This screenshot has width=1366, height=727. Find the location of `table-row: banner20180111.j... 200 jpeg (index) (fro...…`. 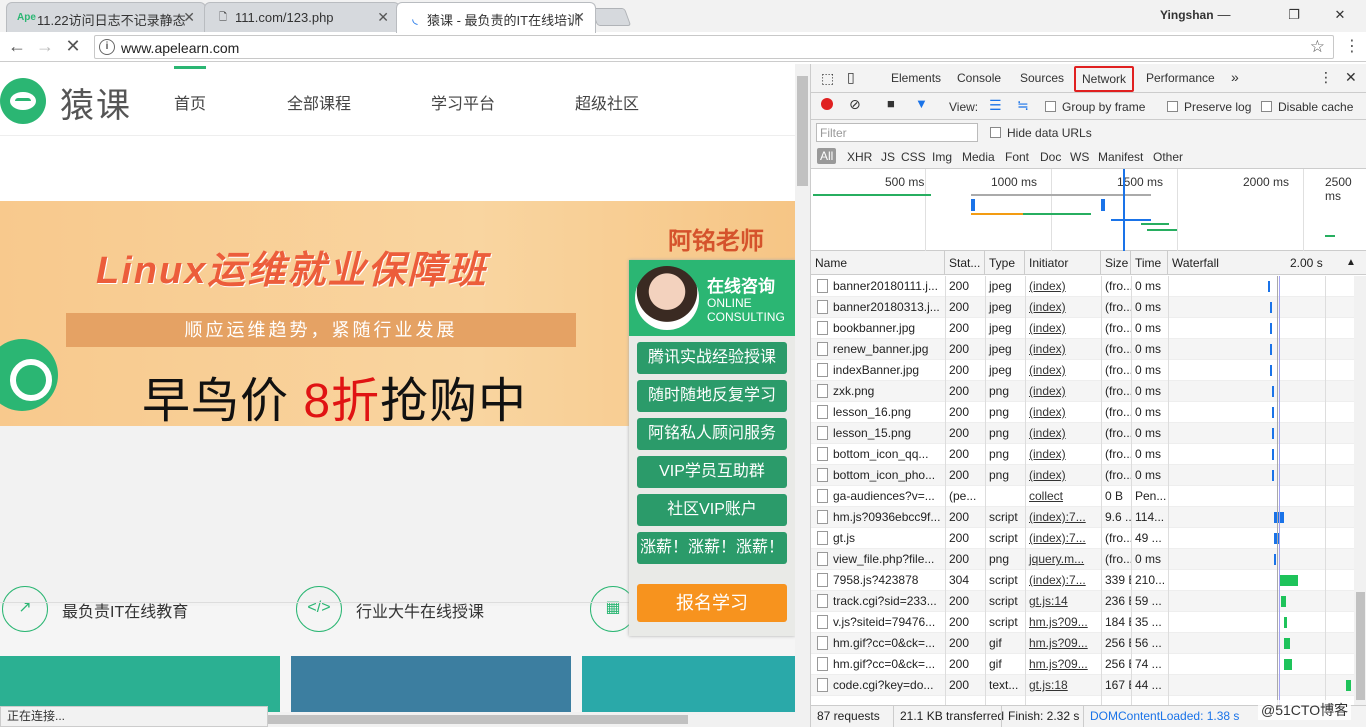

table-row: banner20180111.j... 200 jpeg (index) (fro...… is located at coordinates (1082, 286).